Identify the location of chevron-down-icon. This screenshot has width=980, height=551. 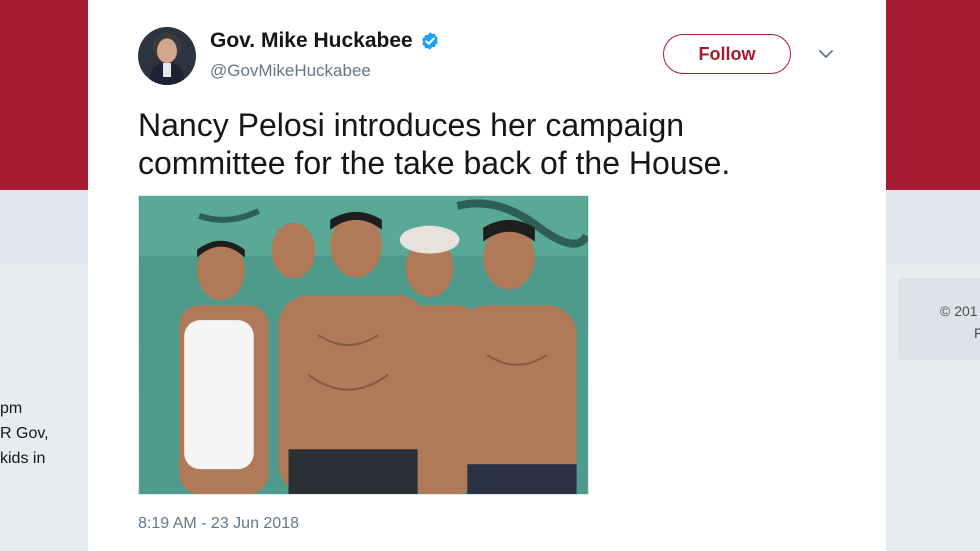
(826, 54).